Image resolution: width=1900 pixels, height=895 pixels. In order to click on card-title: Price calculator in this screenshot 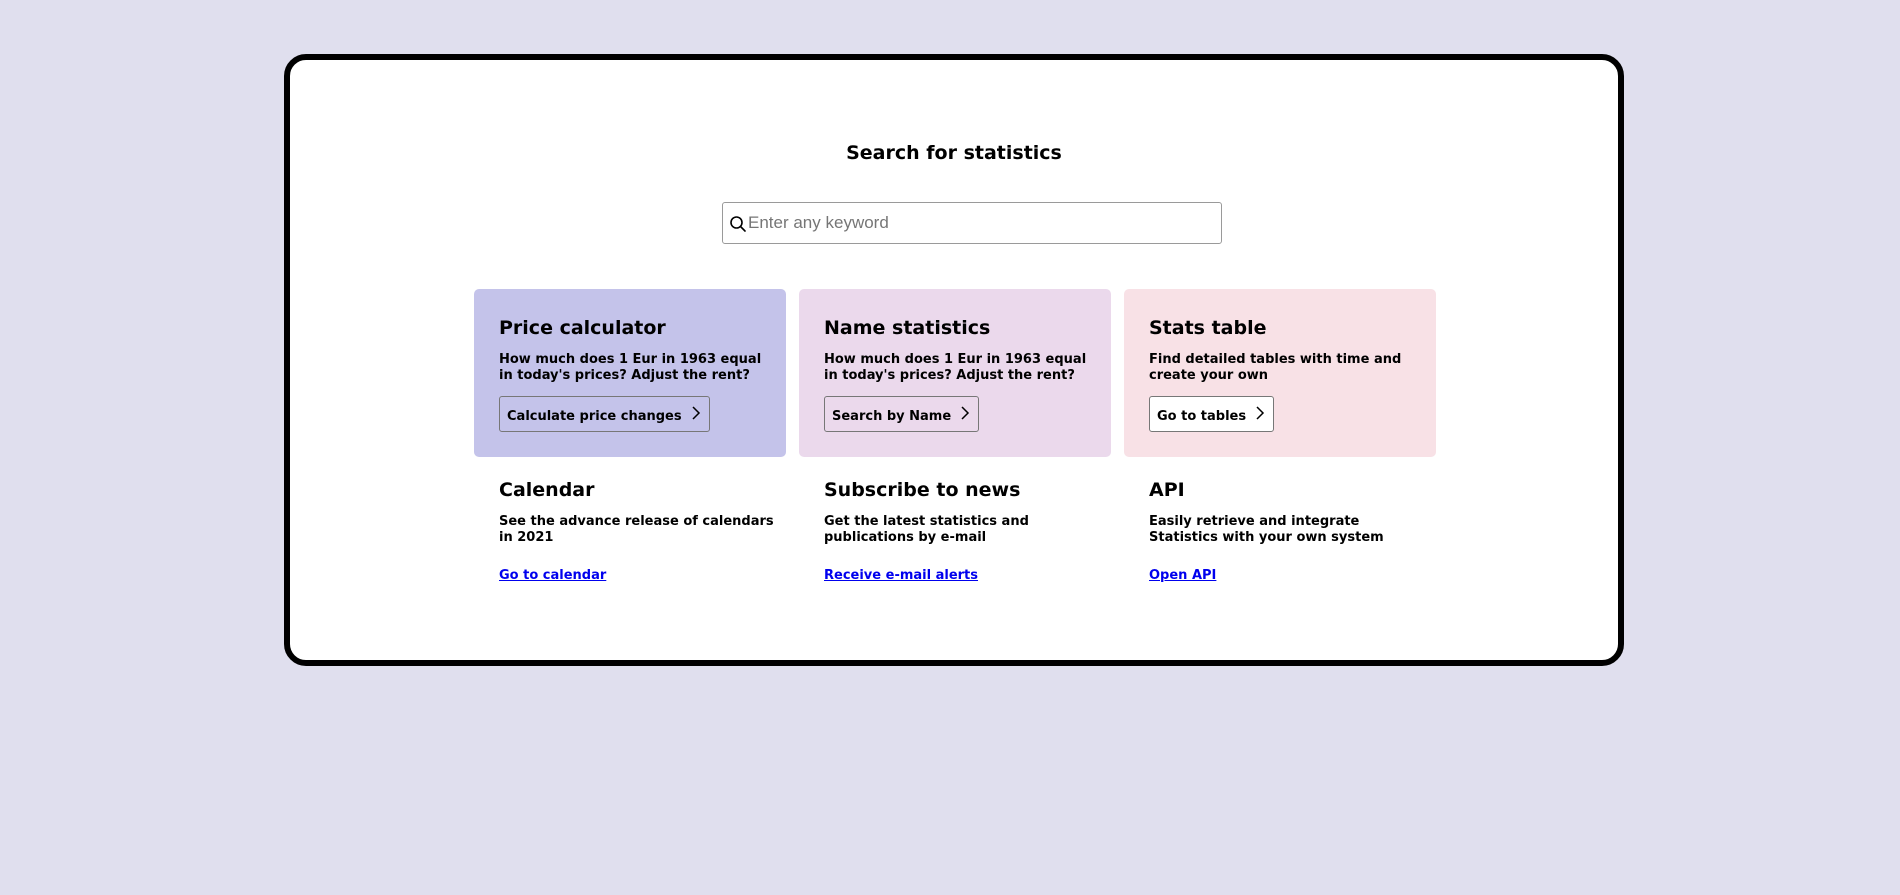, I will do `click(582, 328)`.